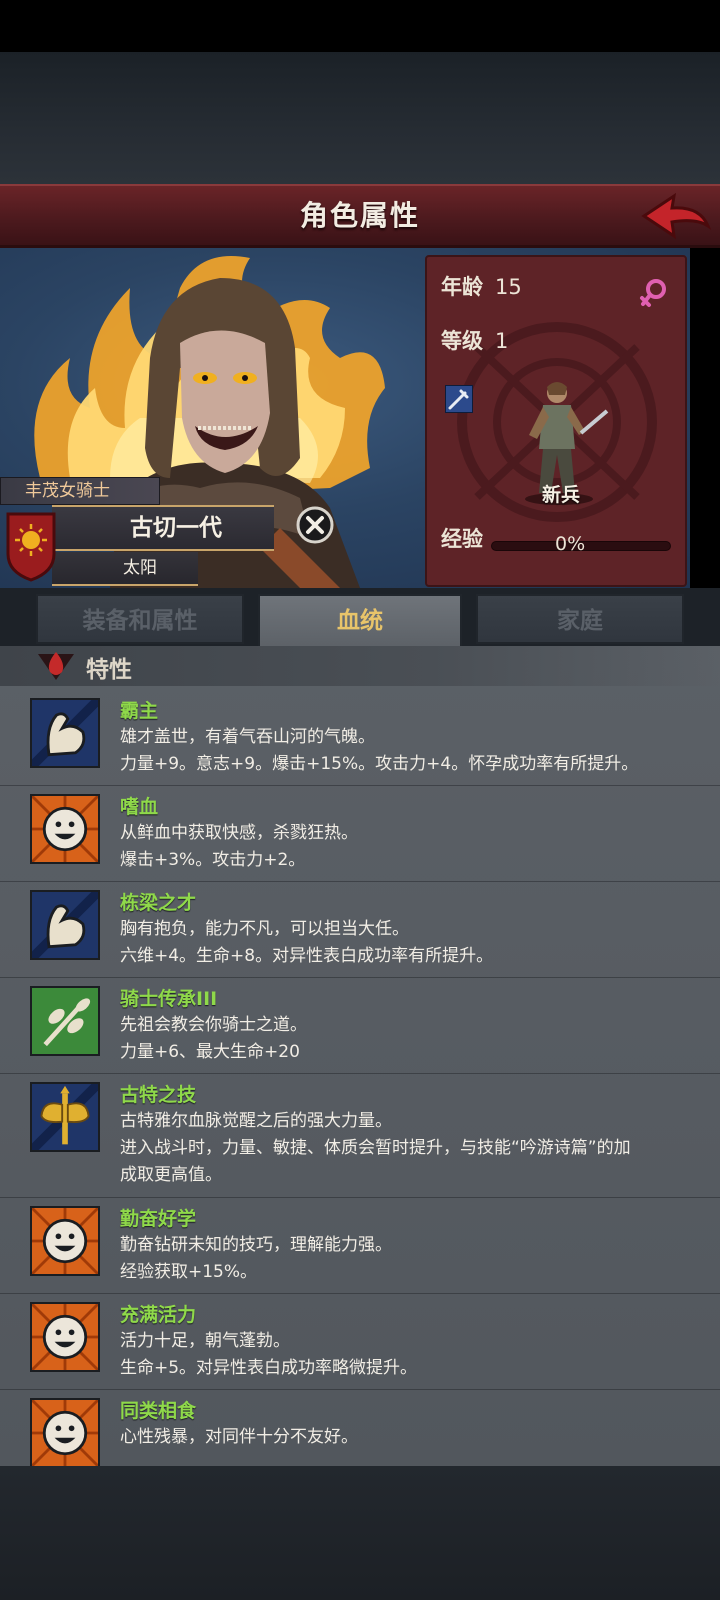 The height and width of the screenshot is (1600, 720). Describe the element at coordinates (375, 1148) in the screenshot. I see `trait-description-line: 进入战斗时，力量、敏捷、体质会暂时提升，与技能“吟游诗篇”的加` at that location.